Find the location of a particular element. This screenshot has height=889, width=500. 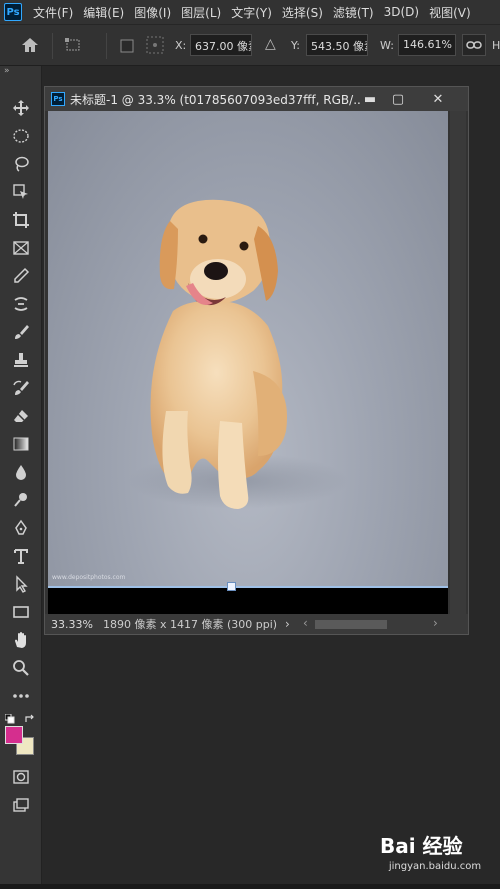

h-label: H is located at coordinates (496, 45).